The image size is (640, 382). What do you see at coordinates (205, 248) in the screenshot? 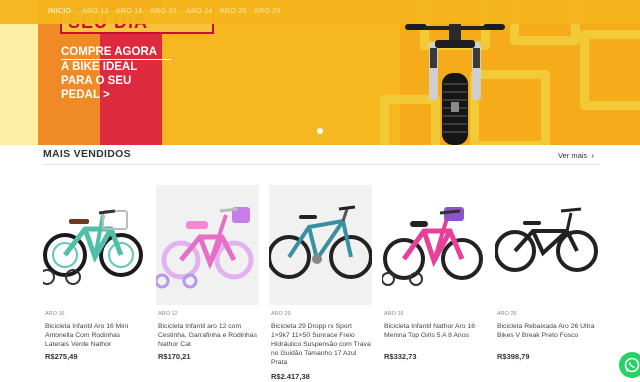
I see `kids-bike-pink-icon` at bounding box center [205, 248].